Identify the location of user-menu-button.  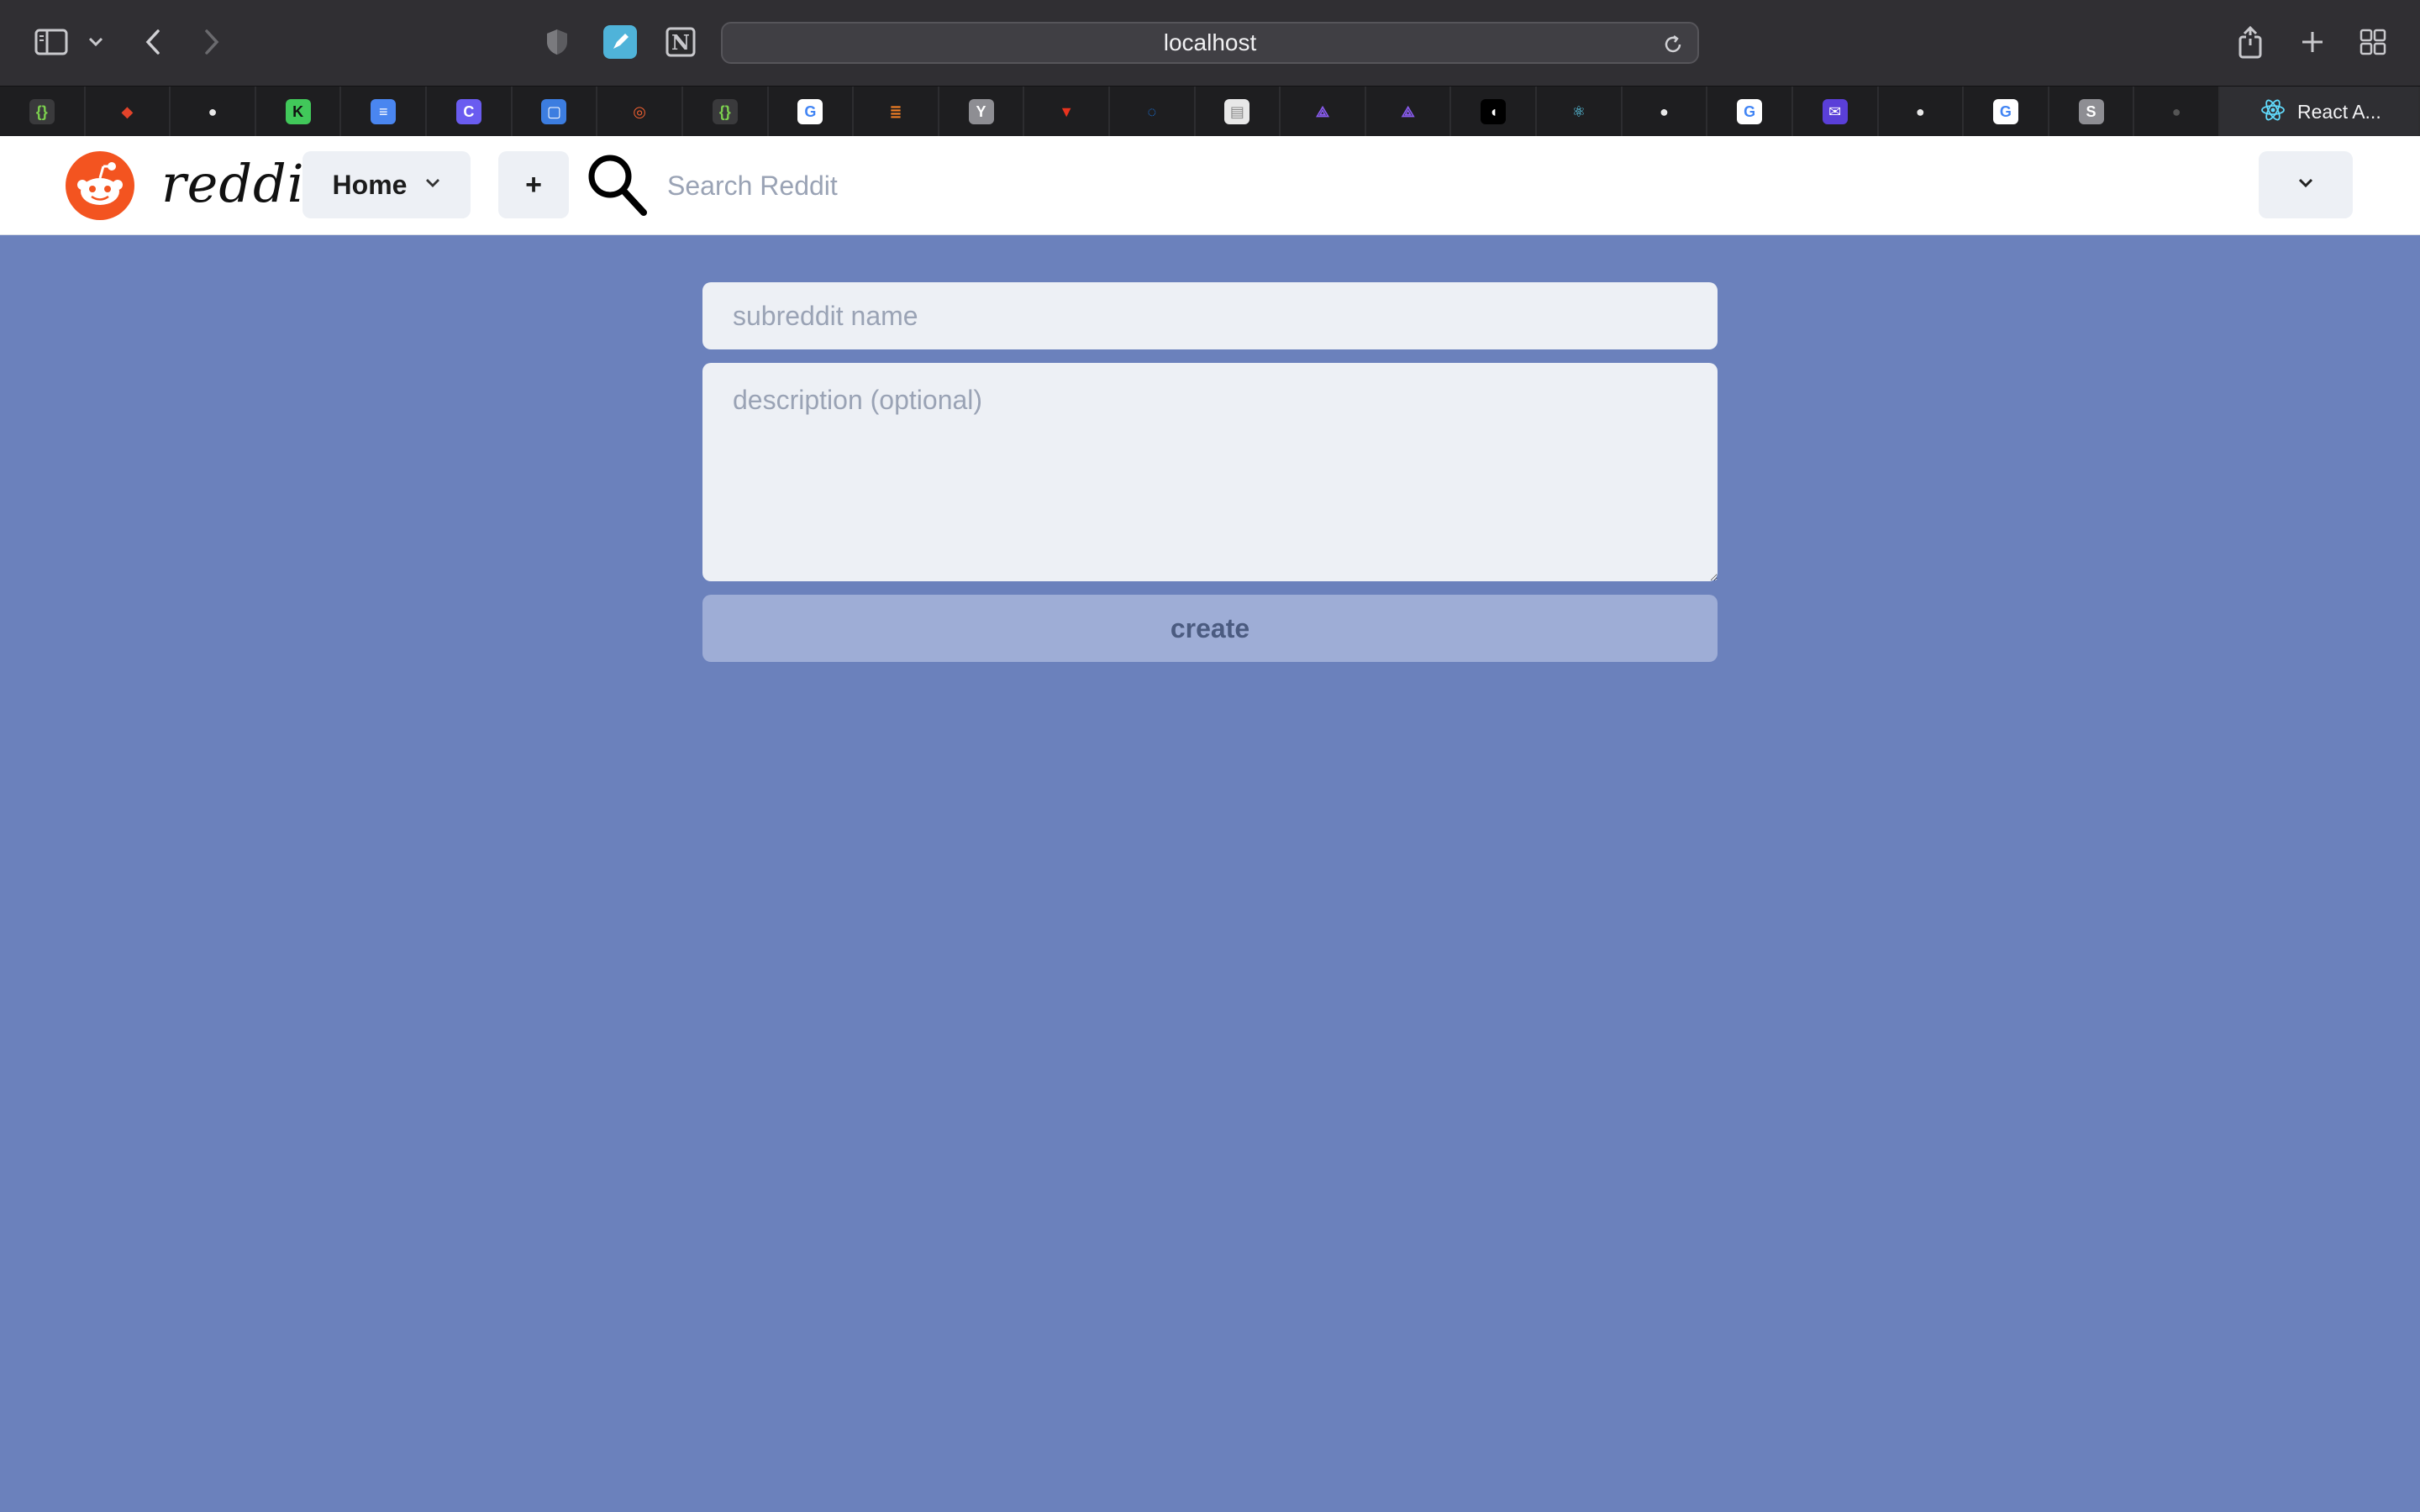
(2306, 184).